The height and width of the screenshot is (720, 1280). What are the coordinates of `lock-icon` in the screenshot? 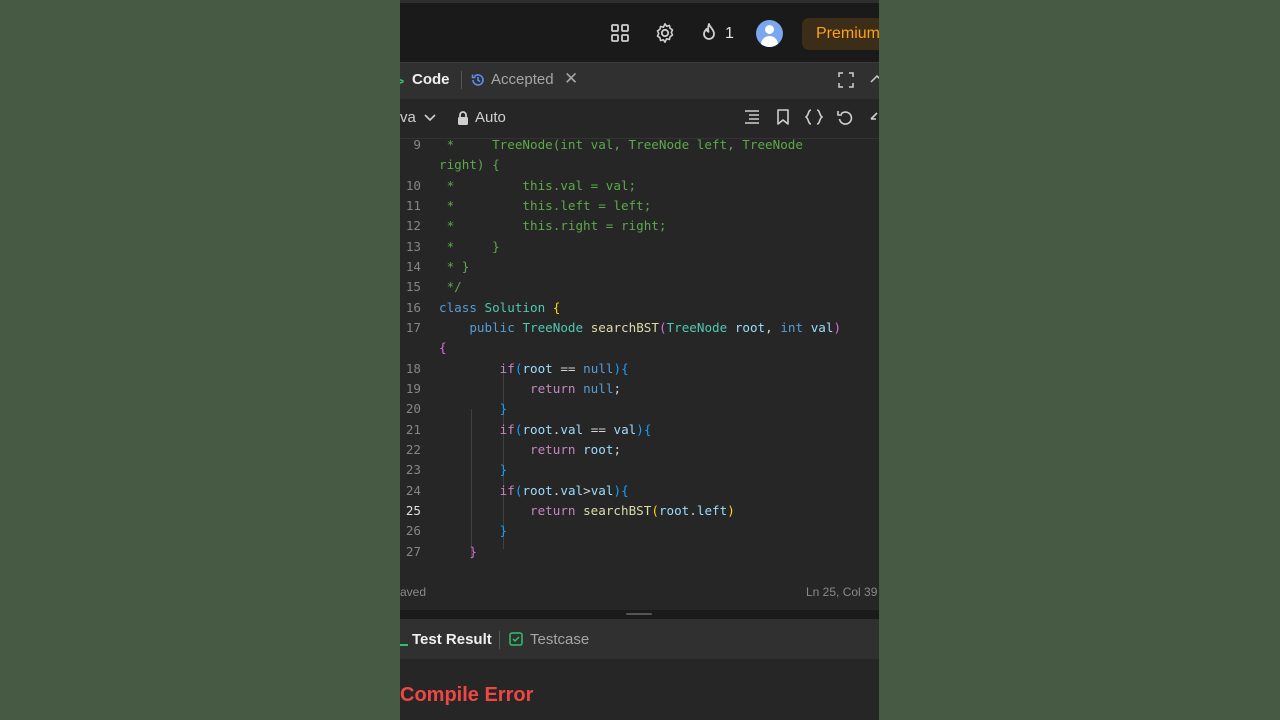 It's located at (463, 118).